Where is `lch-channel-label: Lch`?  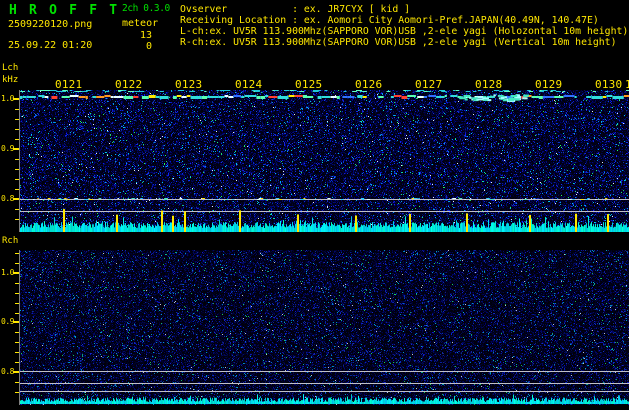 lch-channel-label: Lch is located at coordinates (10, 68).